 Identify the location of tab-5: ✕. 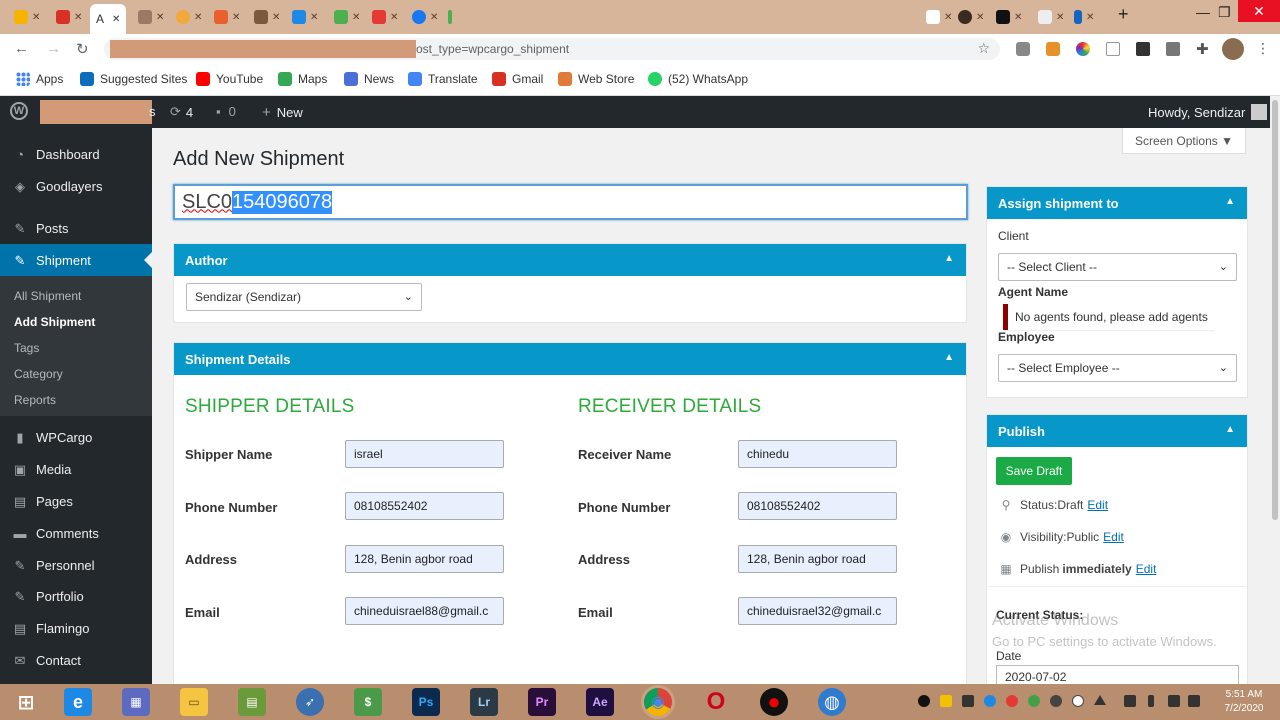
(227, 17).